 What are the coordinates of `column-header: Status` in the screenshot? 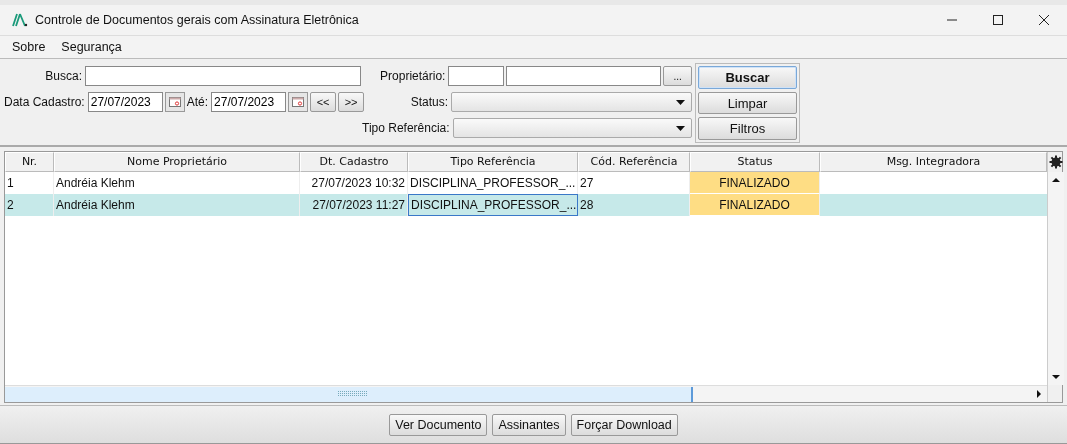 It's located at (755, 162).